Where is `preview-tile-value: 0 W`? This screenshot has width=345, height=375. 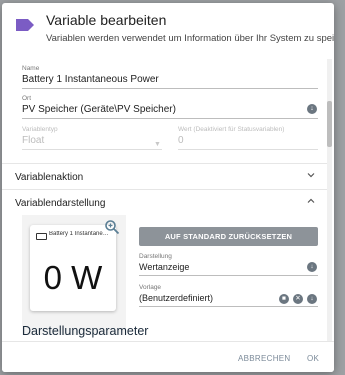
preview-tile-value: 0 W is located at coordinates (73, 277).